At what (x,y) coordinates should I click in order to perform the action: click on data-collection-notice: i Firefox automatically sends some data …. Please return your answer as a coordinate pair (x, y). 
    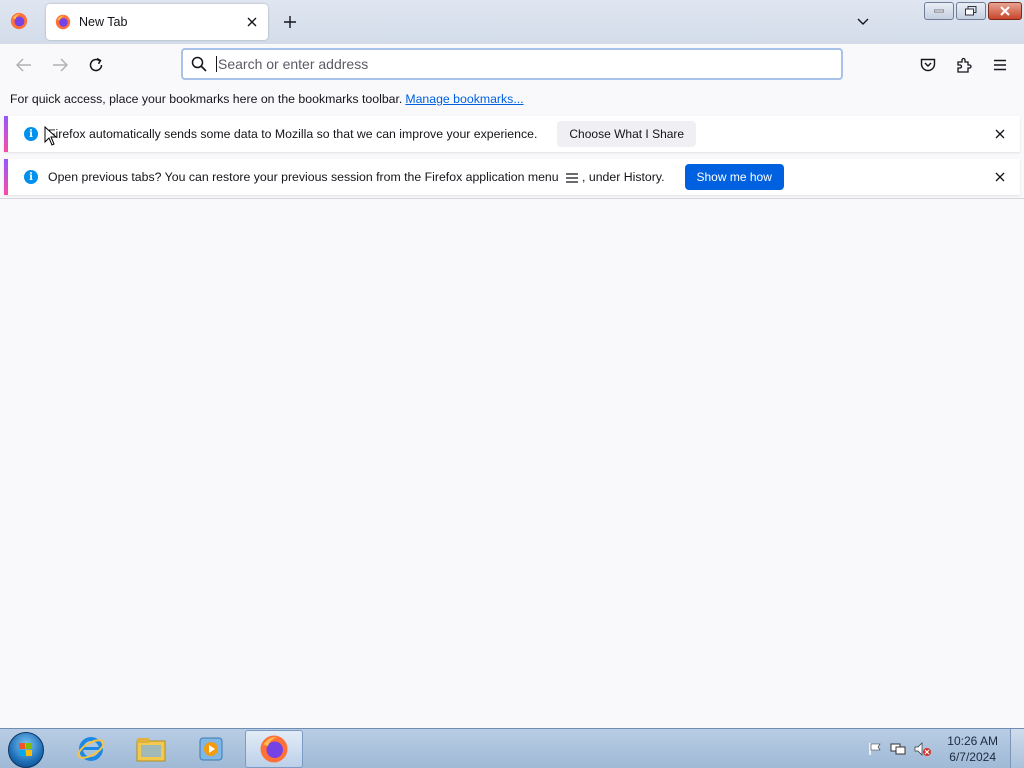
    Looking at the image, I should click on (512, 134).